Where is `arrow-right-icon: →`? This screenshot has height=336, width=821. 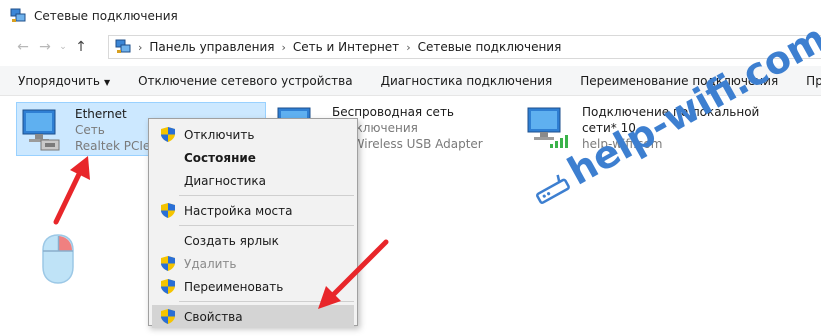
arrow-right-icon: → is located at coordinates (45, 47).